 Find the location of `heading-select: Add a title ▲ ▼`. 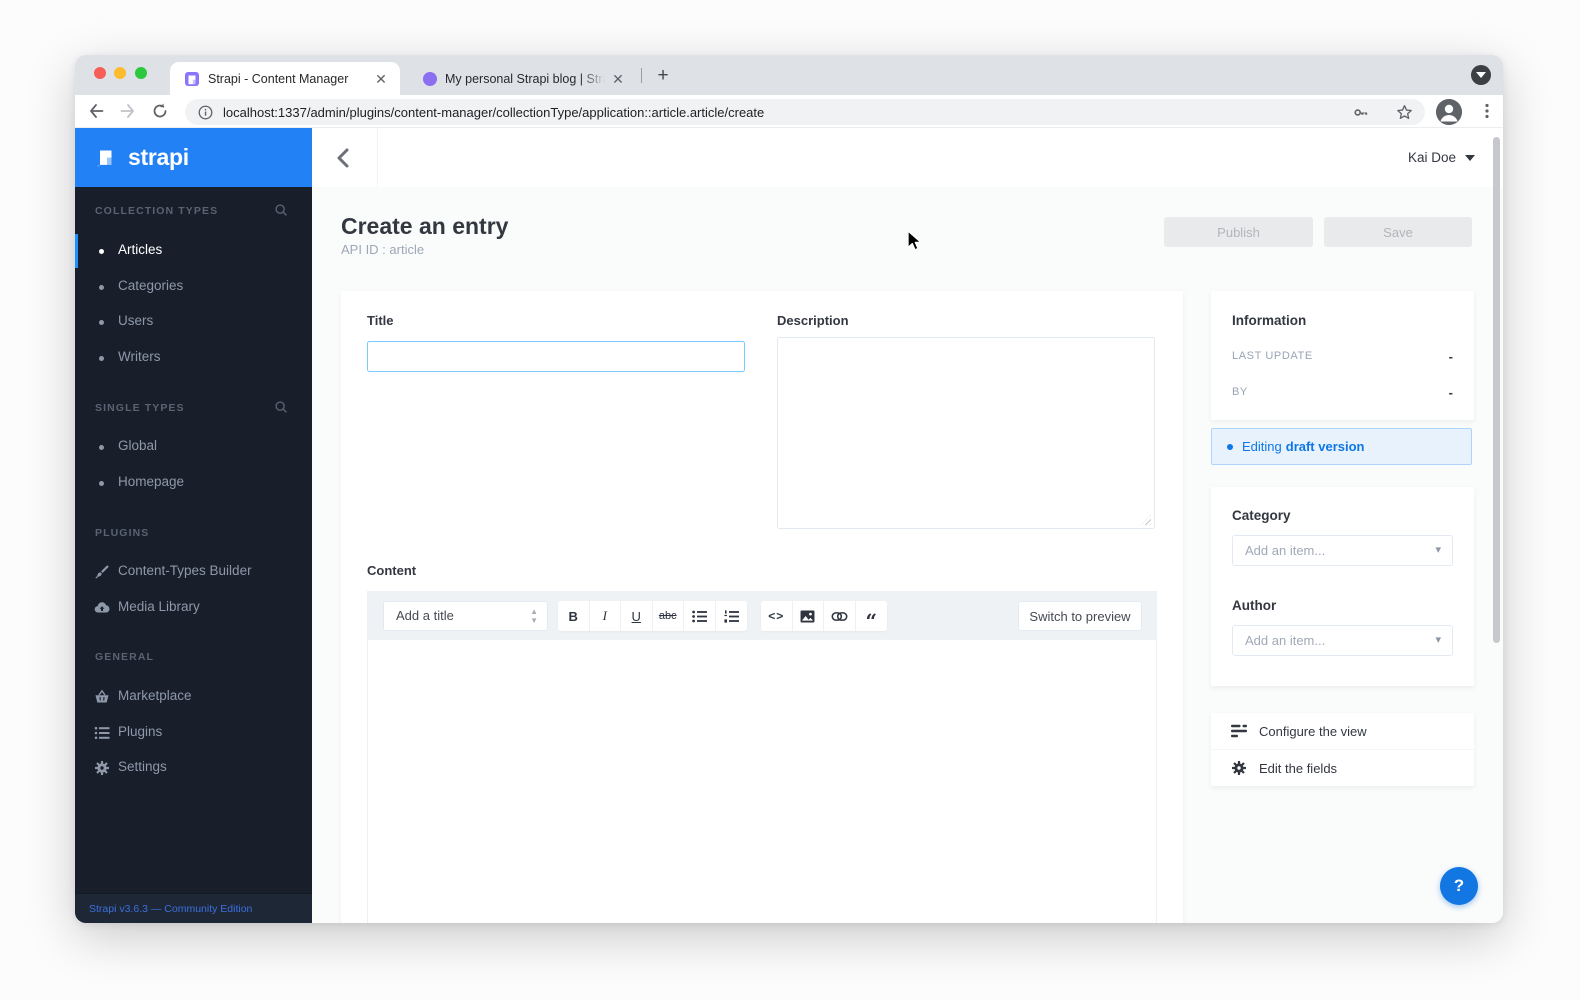

heading-select: Add a title ▲ ▼ is located at coordinates (465, 616).